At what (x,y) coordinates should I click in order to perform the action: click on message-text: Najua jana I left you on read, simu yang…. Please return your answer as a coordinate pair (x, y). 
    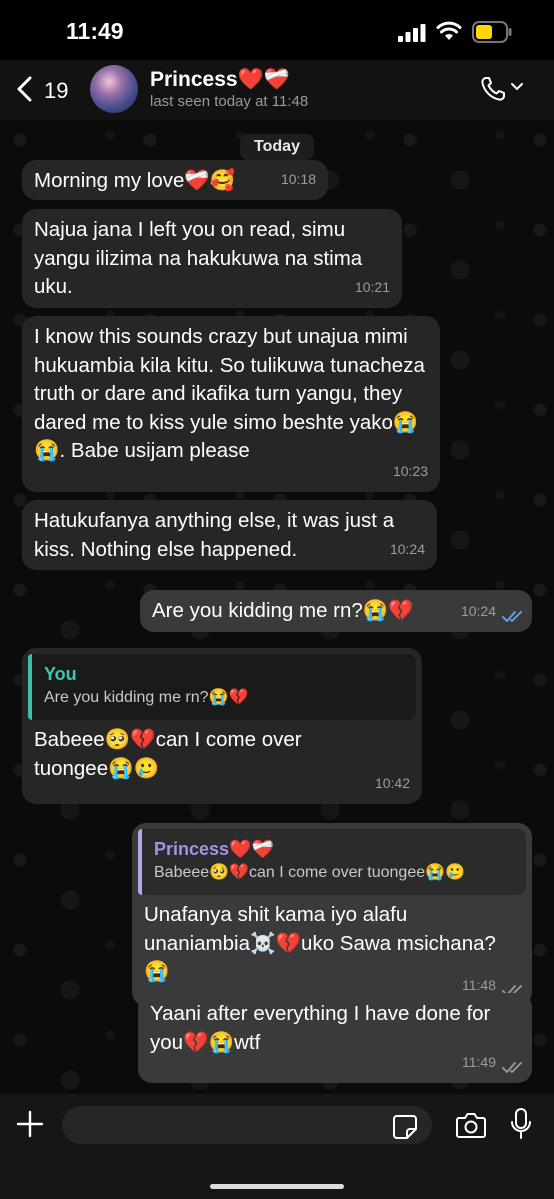
    Looking at the image, I should click on (198, 258).